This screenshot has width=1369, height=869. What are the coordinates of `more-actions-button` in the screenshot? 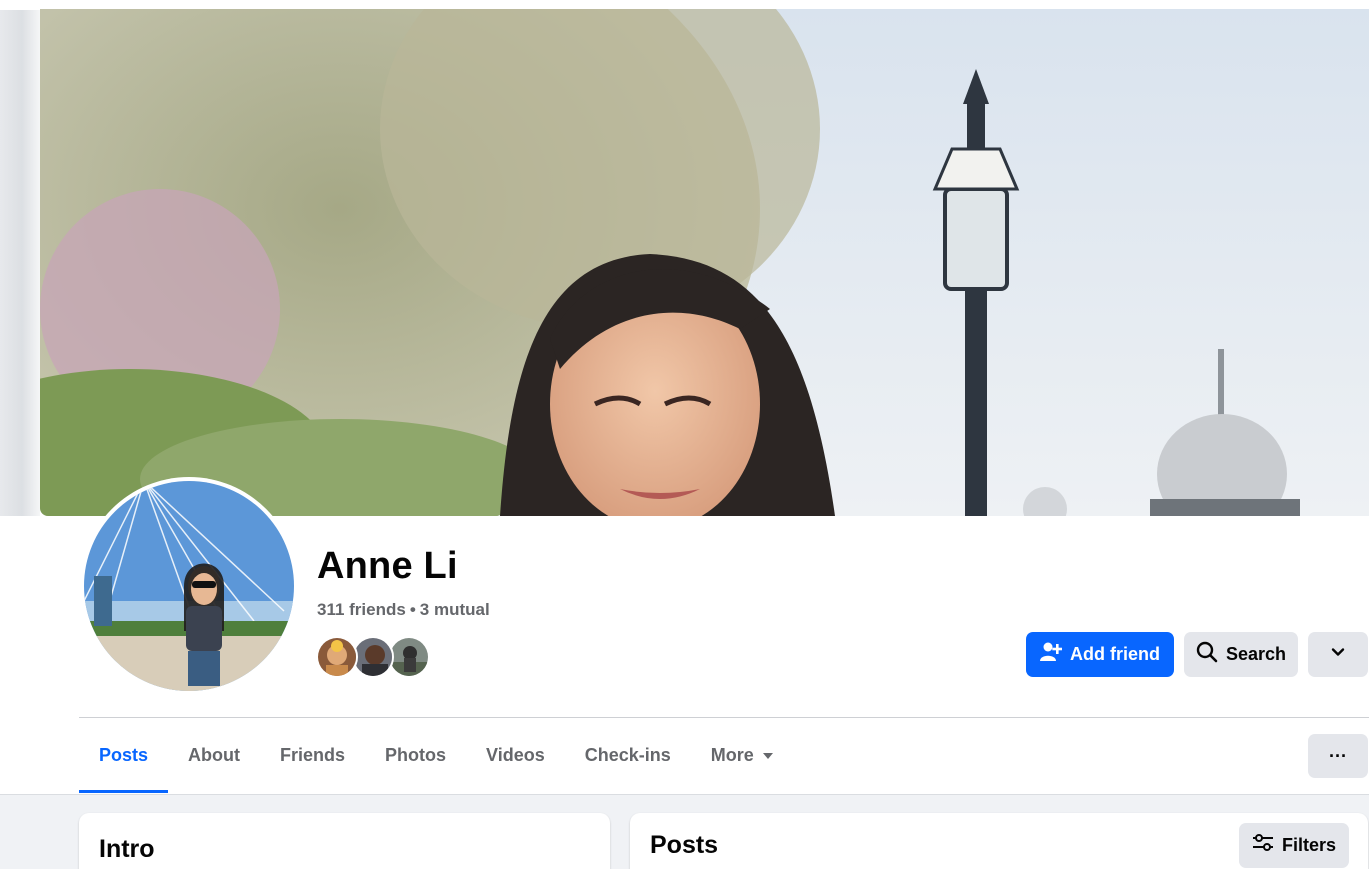 It's located at (1338, 654).